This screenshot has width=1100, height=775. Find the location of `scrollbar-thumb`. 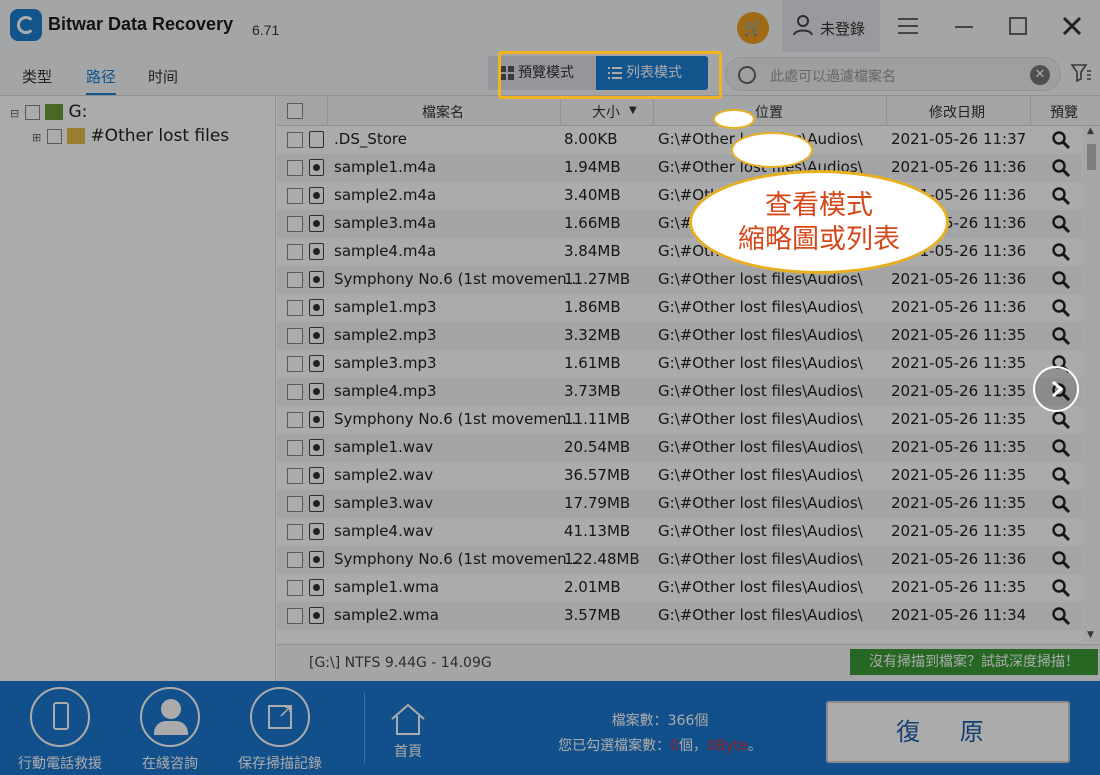

scrollbar-thumb is located at coordinates (1091, 157).